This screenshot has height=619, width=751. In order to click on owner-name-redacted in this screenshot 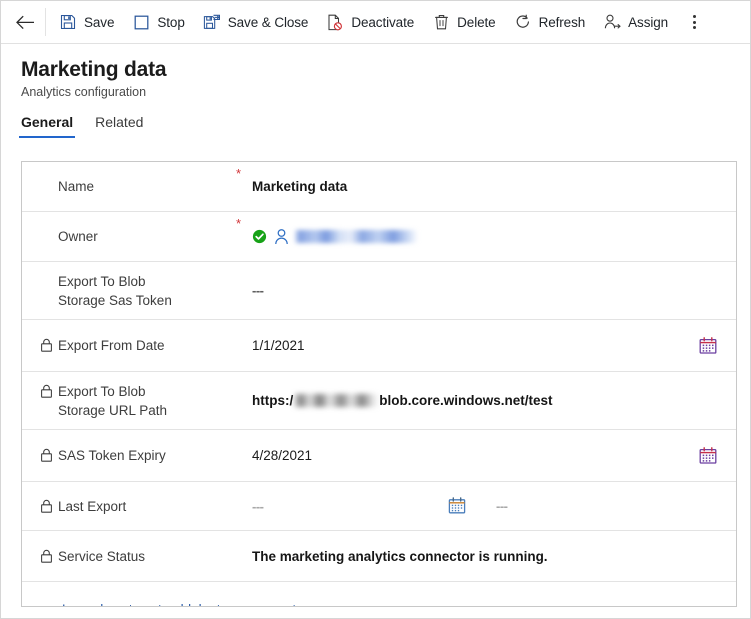, I will do `click(356, 236)`.